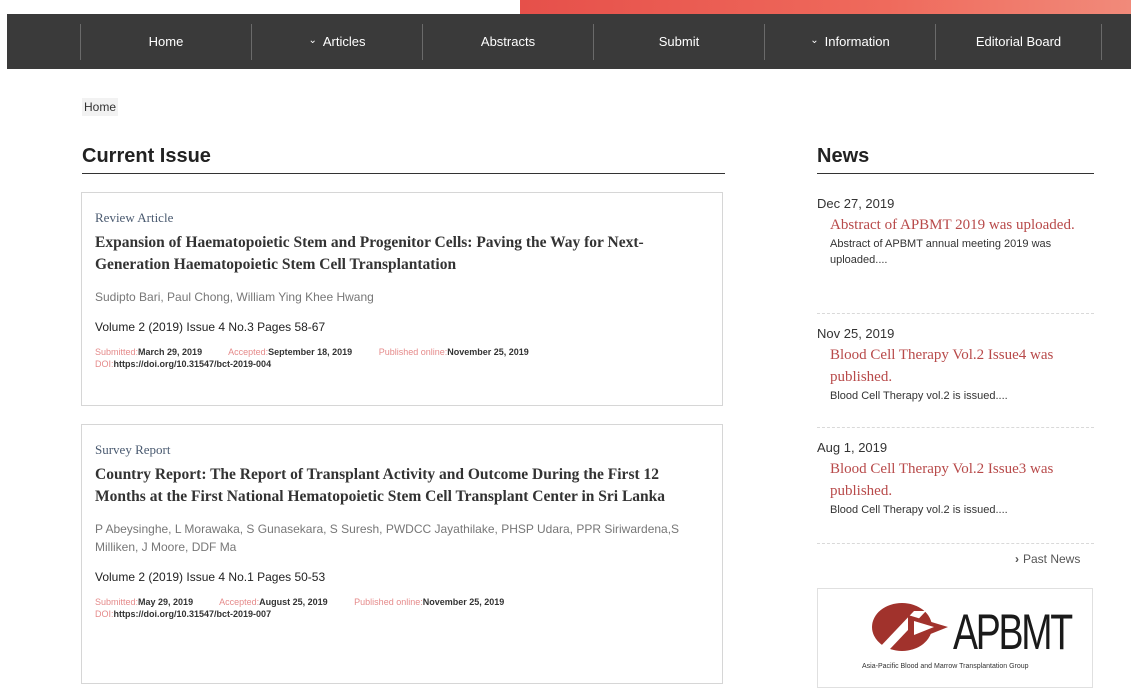 The width and height of the screenshot is (1131, 688). What do you see at coordinates (955, 159) in the screenshot?
I see `news-heading: News` at bounding box center [955, 159].